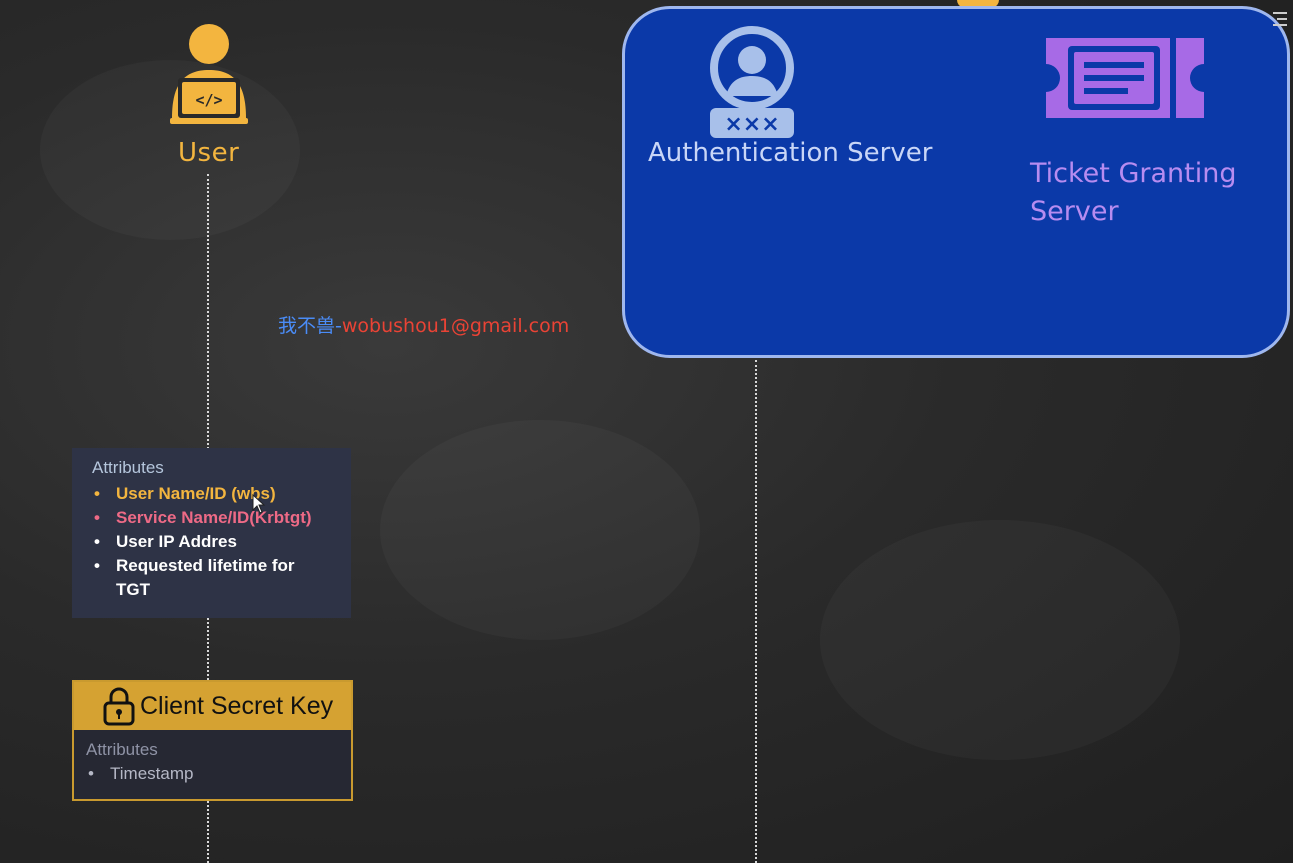 Image resolution: width=1293 pixels, height=863 pixels. Describe the element at coordinates (119, 706) in the screenshot. I see `padlock-icon` at that location.